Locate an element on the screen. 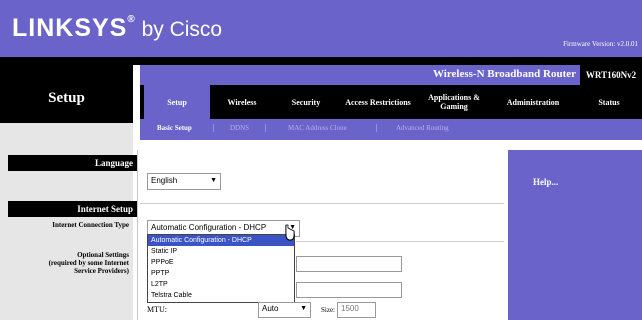 This screenshot has height=320, width=642. tab-applications-gaming: Applications & Gaming is located at coordinates (454, 102).